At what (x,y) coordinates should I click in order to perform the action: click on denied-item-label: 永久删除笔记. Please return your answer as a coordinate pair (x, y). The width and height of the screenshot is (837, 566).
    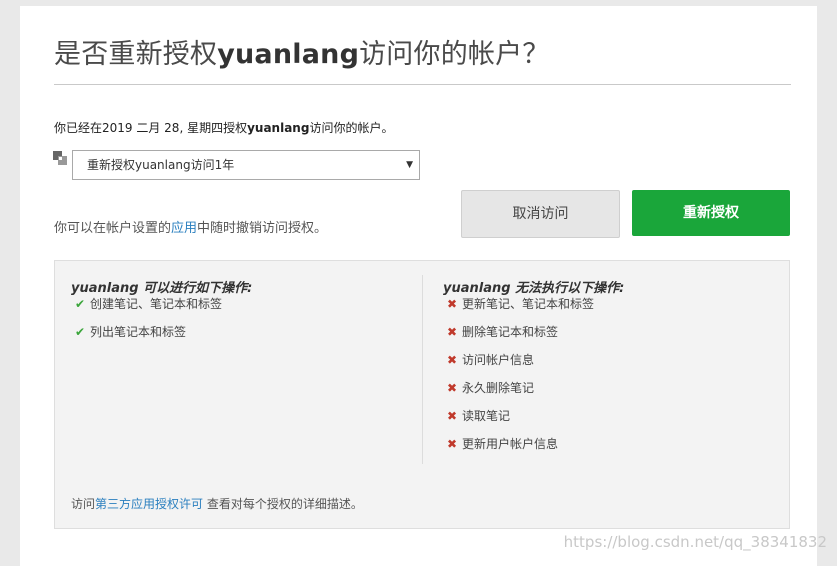
    Looking at the image, I should click on (498, 388).